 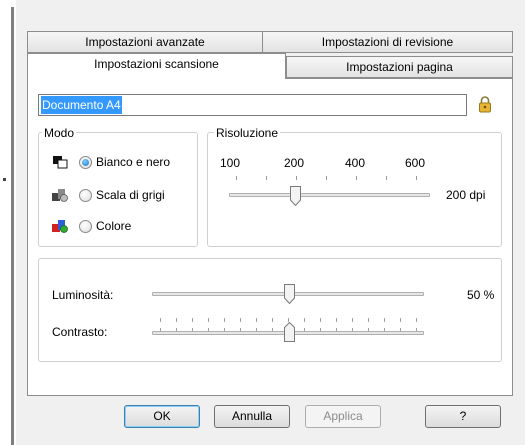 What do you see at coordinates (156, 66) in the screenshot?
I see `tab-scan-settings: Impostazioni scansione` at bounding box center [156, 66].